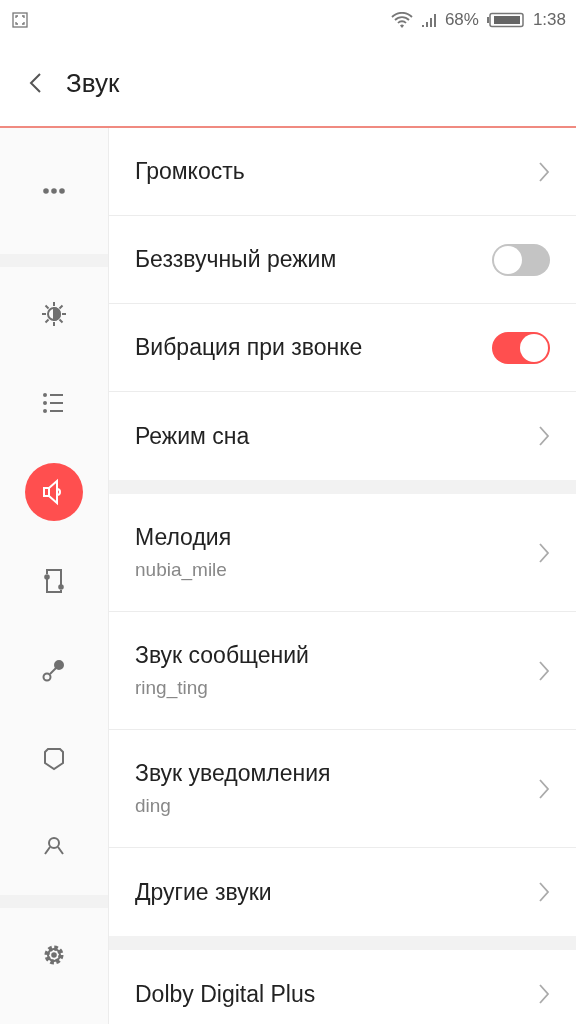 The image size is (576, 1024). What do you see at coordinates (181, 570) in the screenshot?
I see `row-value: nubia_mile` at bounding box center [181, 570].